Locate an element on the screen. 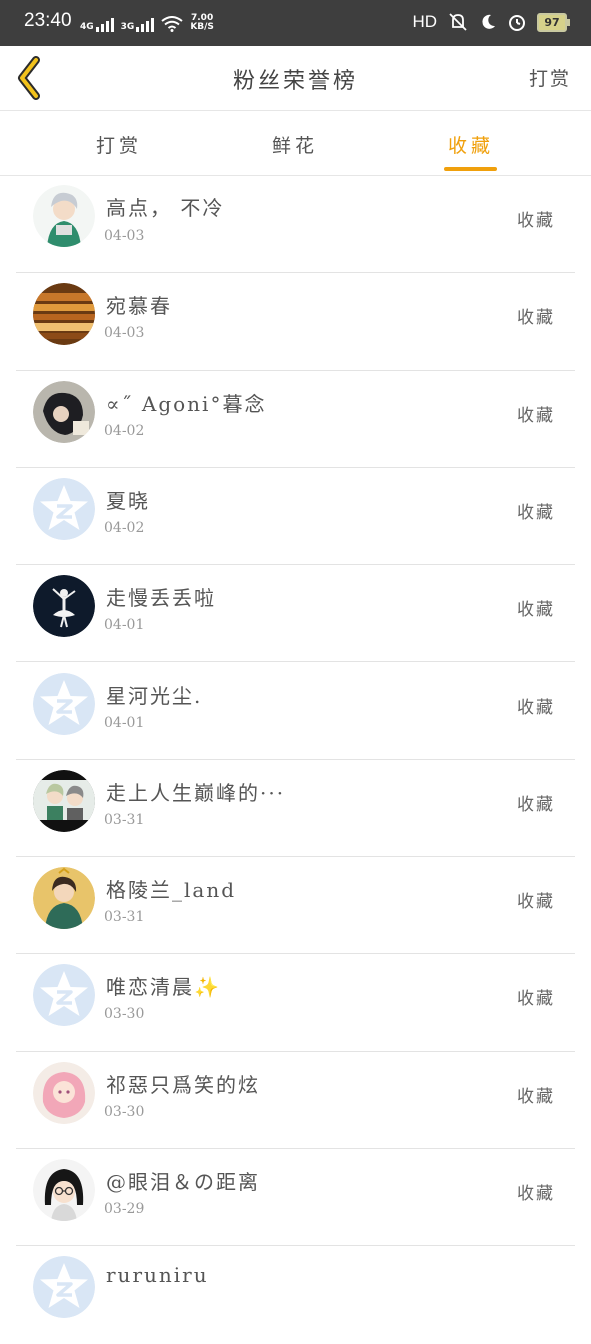 This screenshot has height=1344, width=591. list-item: 祁惡只爲笑的炫 03-30 收藏 is located at coordinates (295, 1100).